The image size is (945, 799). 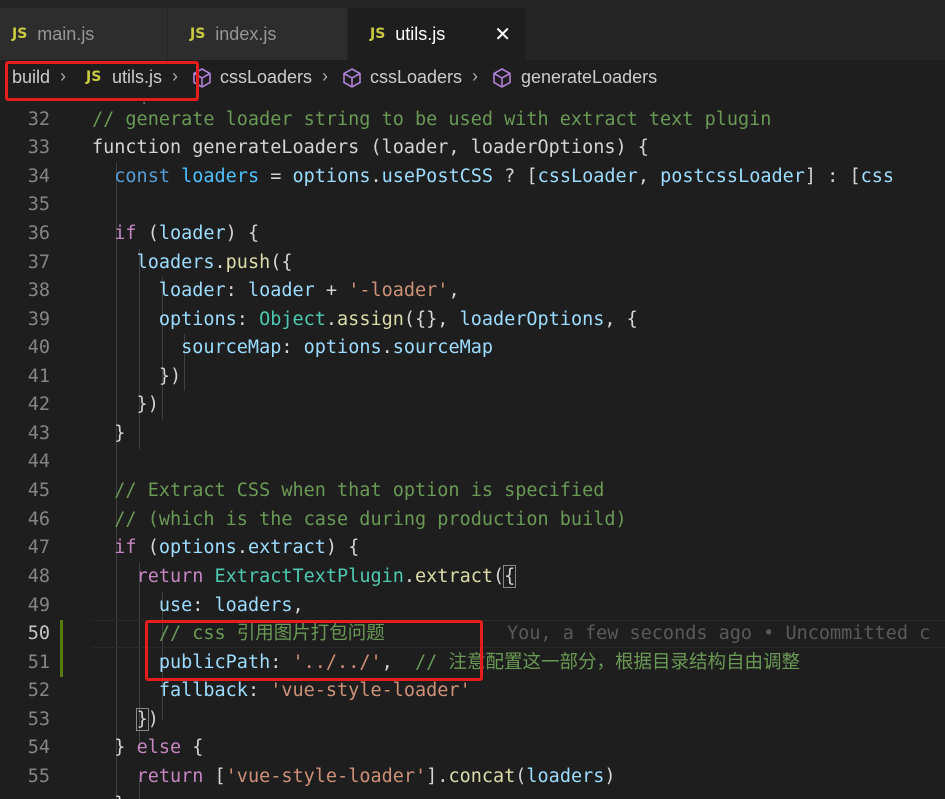 What do you see at coordinates (246, 33) in the screenshot?
I see `tab-label: index.js` at bounding box center [246, 33].